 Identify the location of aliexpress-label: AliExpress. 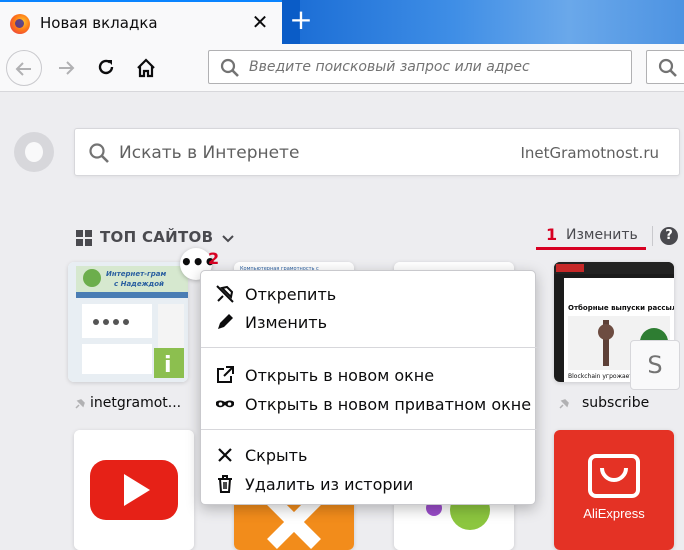
(614, 513).